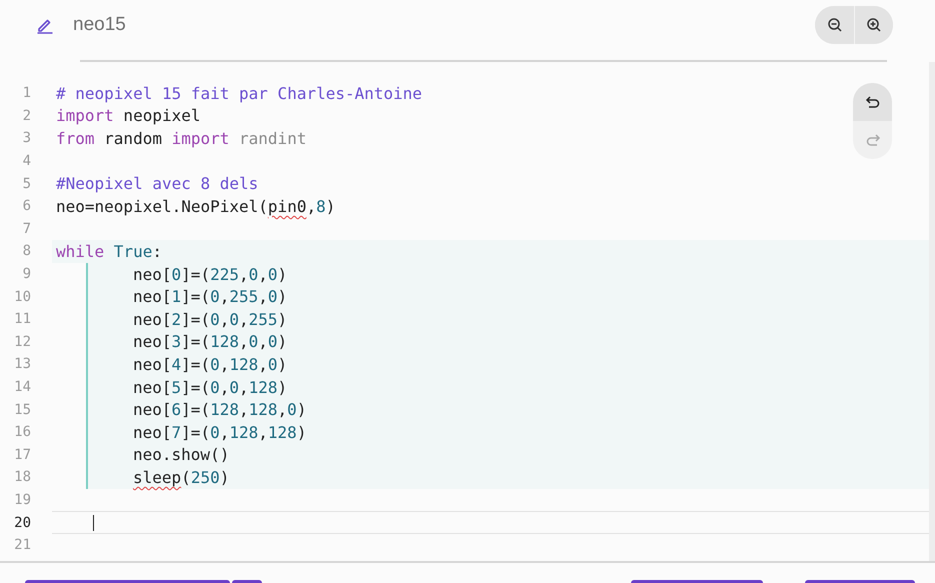 The height and width of the screenshot is (583, 935). What do you see at coordinates (872, 140) in the screenshot?
I see `redo-icon` at bounding box center [872, 140].